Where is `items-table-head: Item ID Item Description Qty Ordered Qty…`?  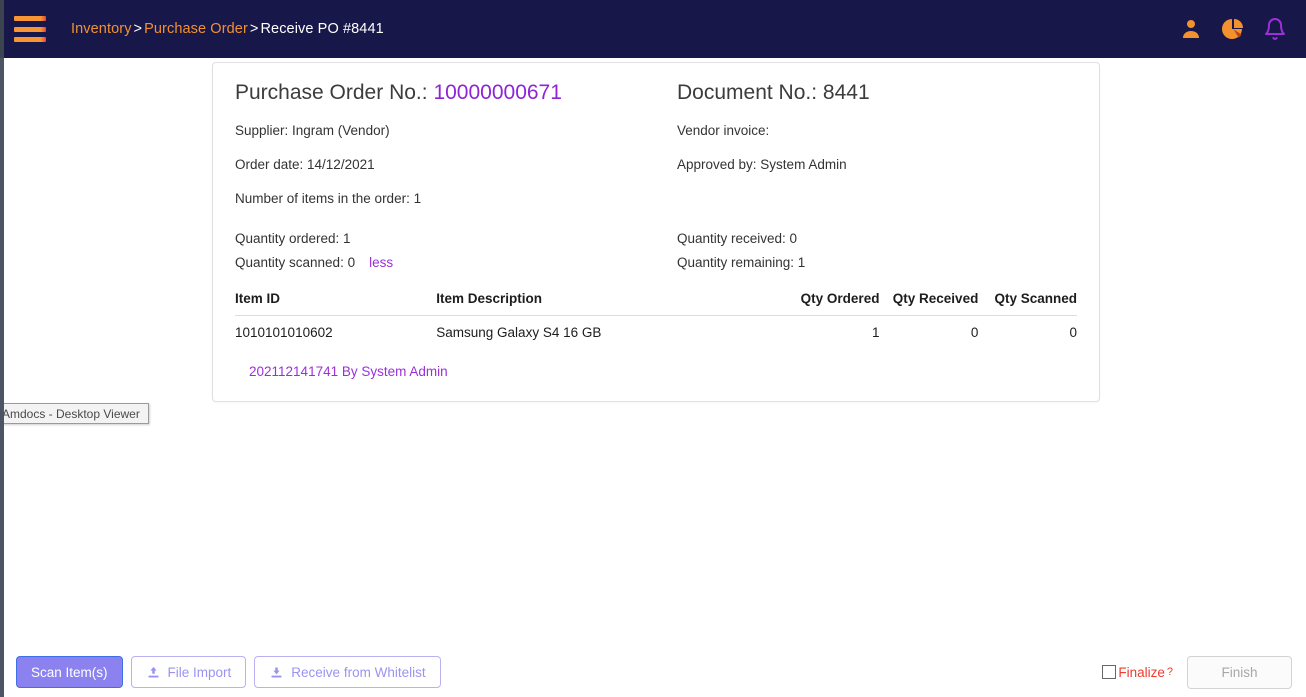
items-table-head: Item ID Item Description Qty Ordered Qty… is located at coordinates (656, 300).